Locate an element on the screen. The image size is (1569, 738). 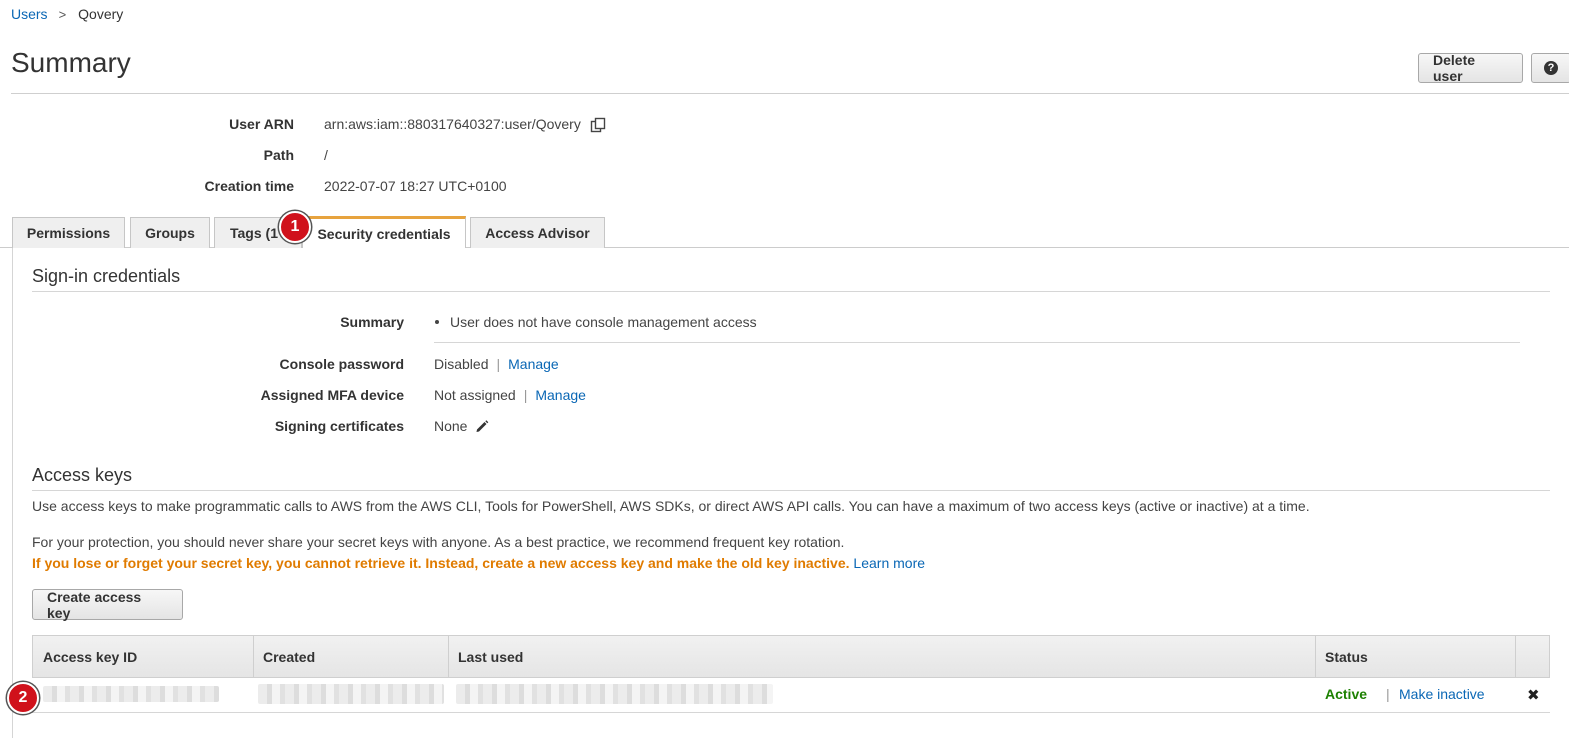
status-badge: Active is located at coordinates (1346, 694).